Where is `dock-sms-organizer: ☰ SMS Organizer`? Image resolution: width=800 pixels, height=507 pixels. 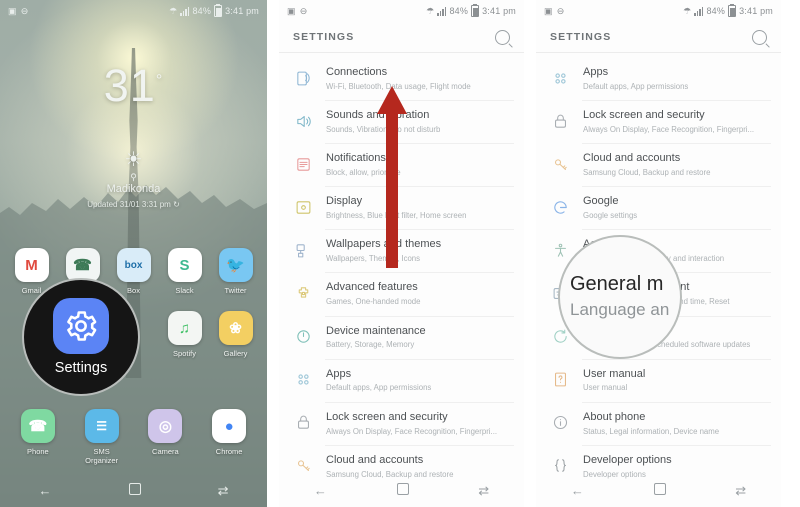 dock-sms-organizer: ☰ SMS Organizer is located at coordinates (102, 437).